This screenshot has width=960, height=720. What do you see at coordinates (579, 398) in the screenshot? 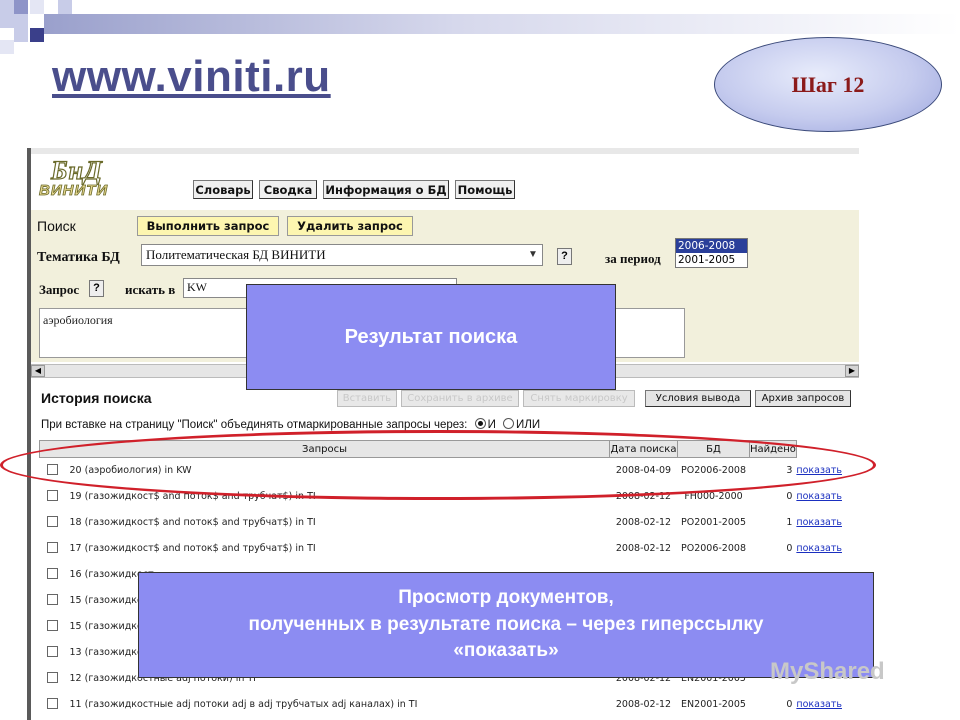
I see `unmark-button: Снять маркировку` at bounding box center [579, 398].